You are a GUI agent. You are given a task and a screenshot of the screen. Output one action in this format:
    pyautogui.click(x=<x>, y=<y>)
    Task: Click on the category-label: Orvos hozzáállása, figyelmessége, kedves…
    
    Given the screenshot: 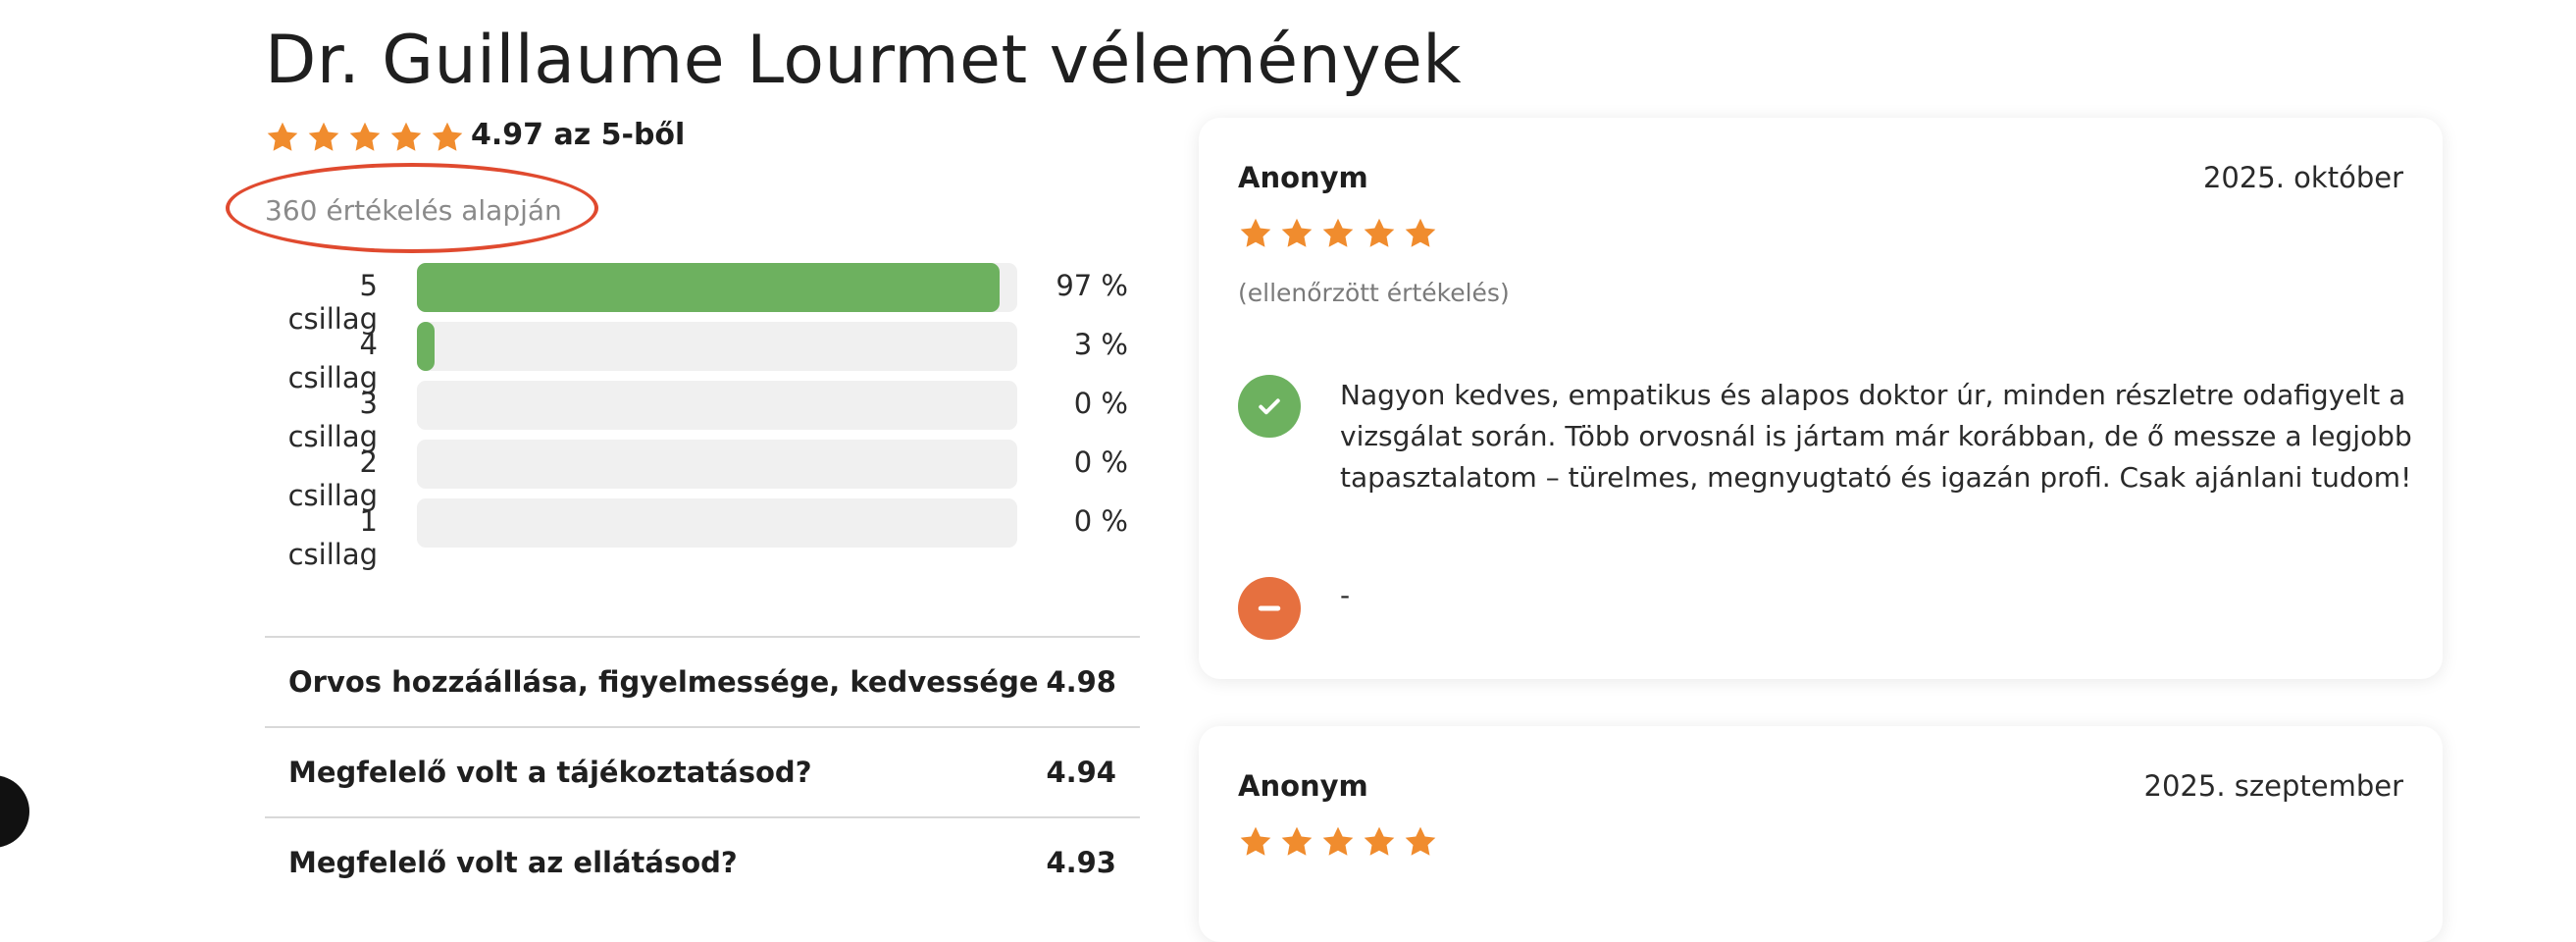 What is the action you would take?
    pyautogui.click(x=663, y=682)
    